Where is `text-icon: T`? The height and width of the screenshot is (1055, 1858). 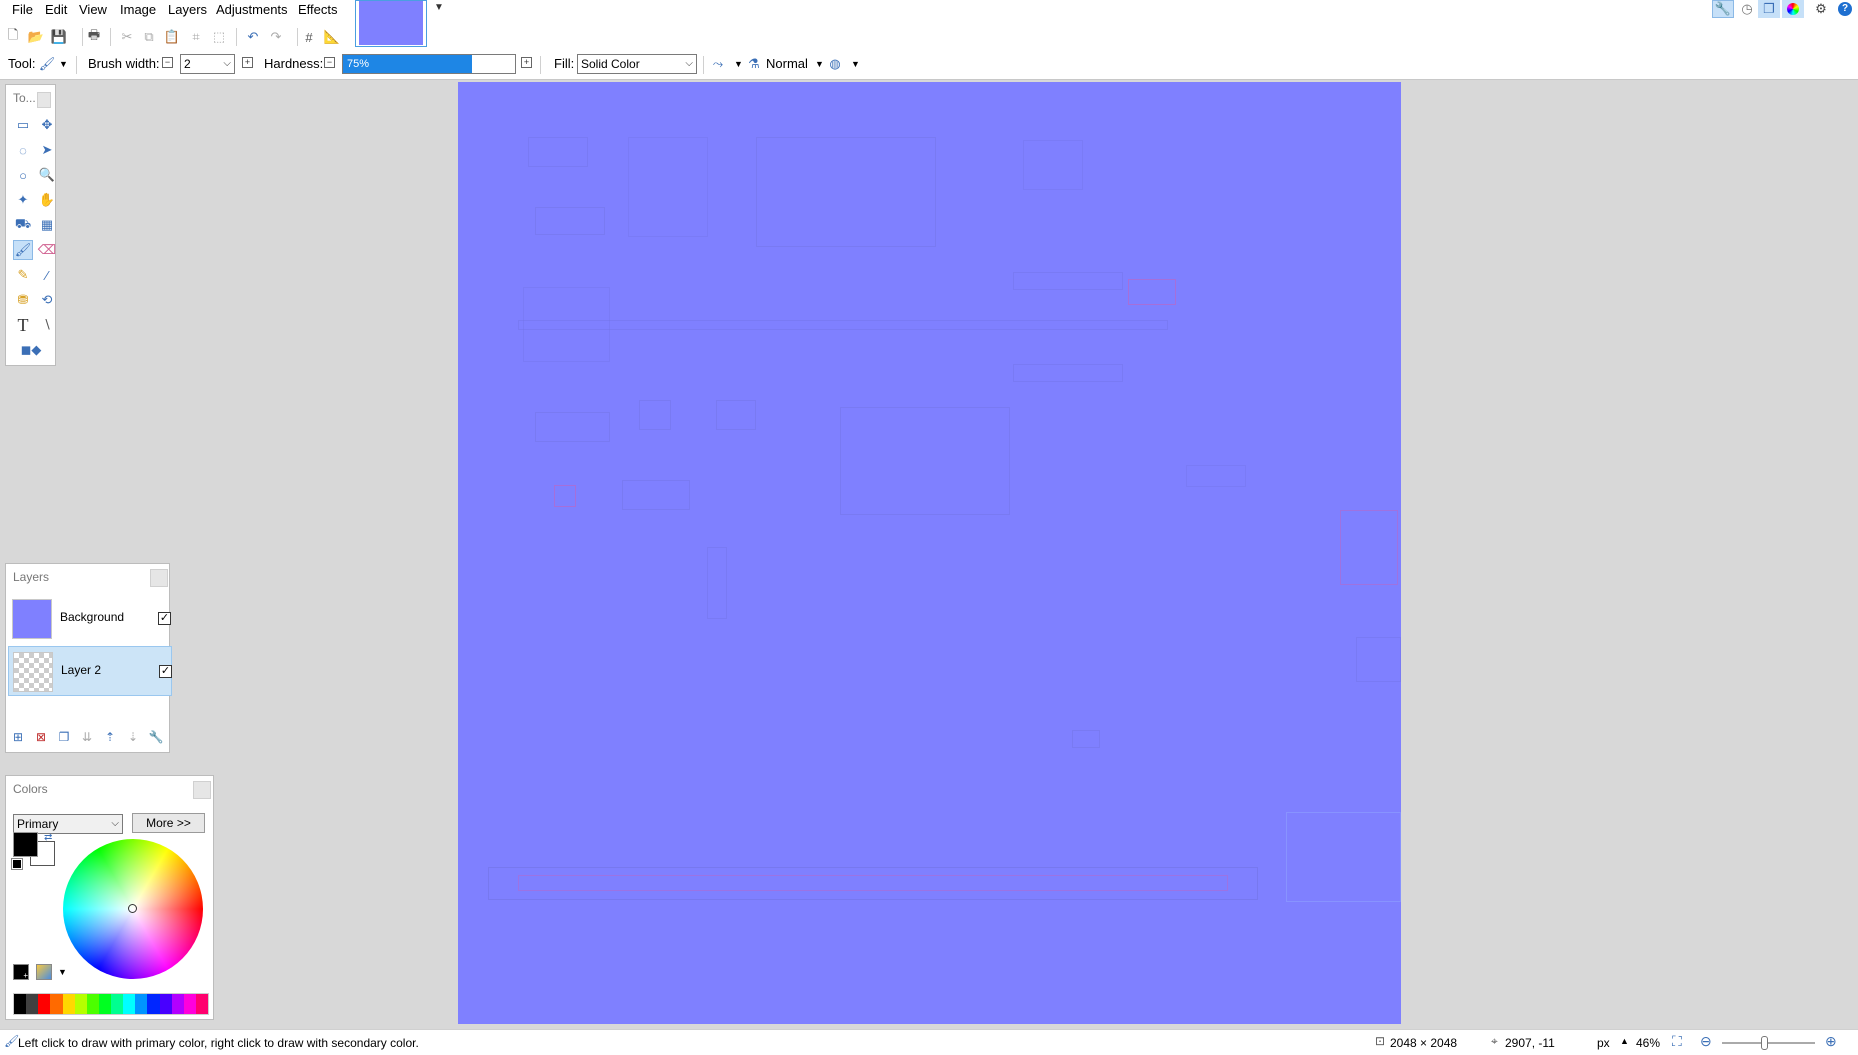 text-icon: T is located at coordinates (23, 325).